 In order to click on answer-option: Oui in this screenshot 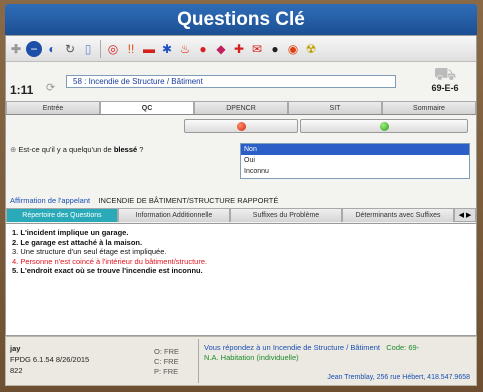, I will do `click(355, 160)`.